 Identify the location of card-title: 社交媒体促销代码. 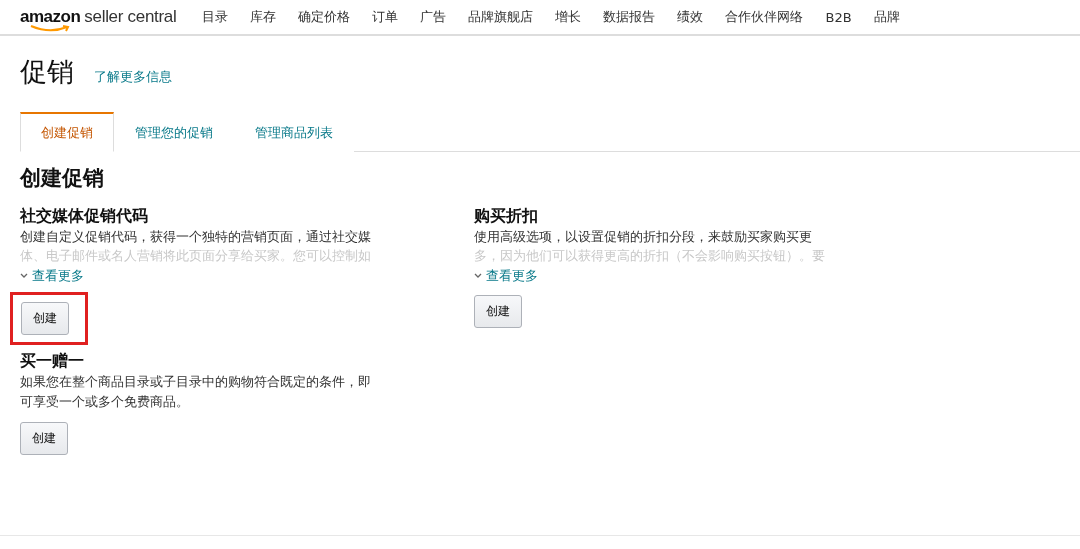
(84, 216).